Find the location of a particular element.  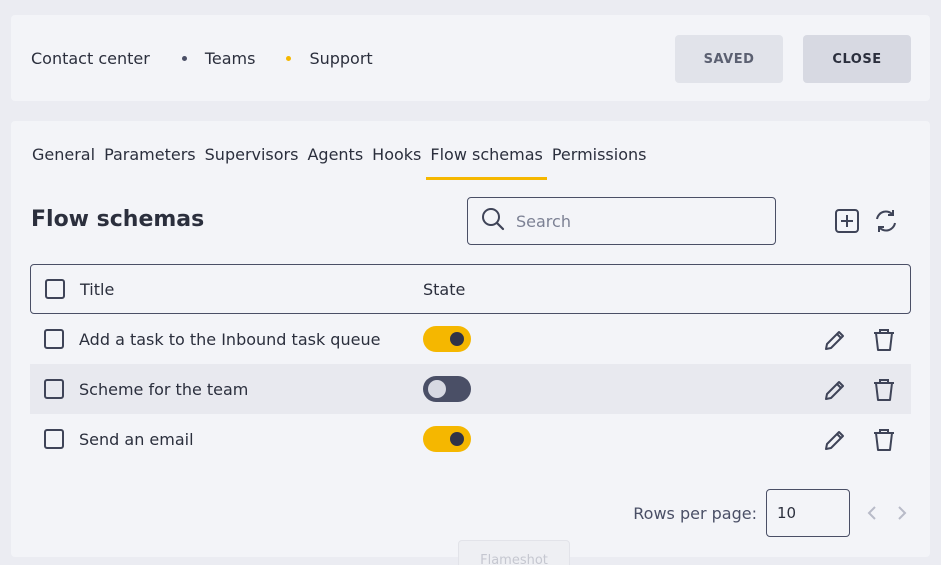

saved-button: SAVED is located at coordinates (729, 59).